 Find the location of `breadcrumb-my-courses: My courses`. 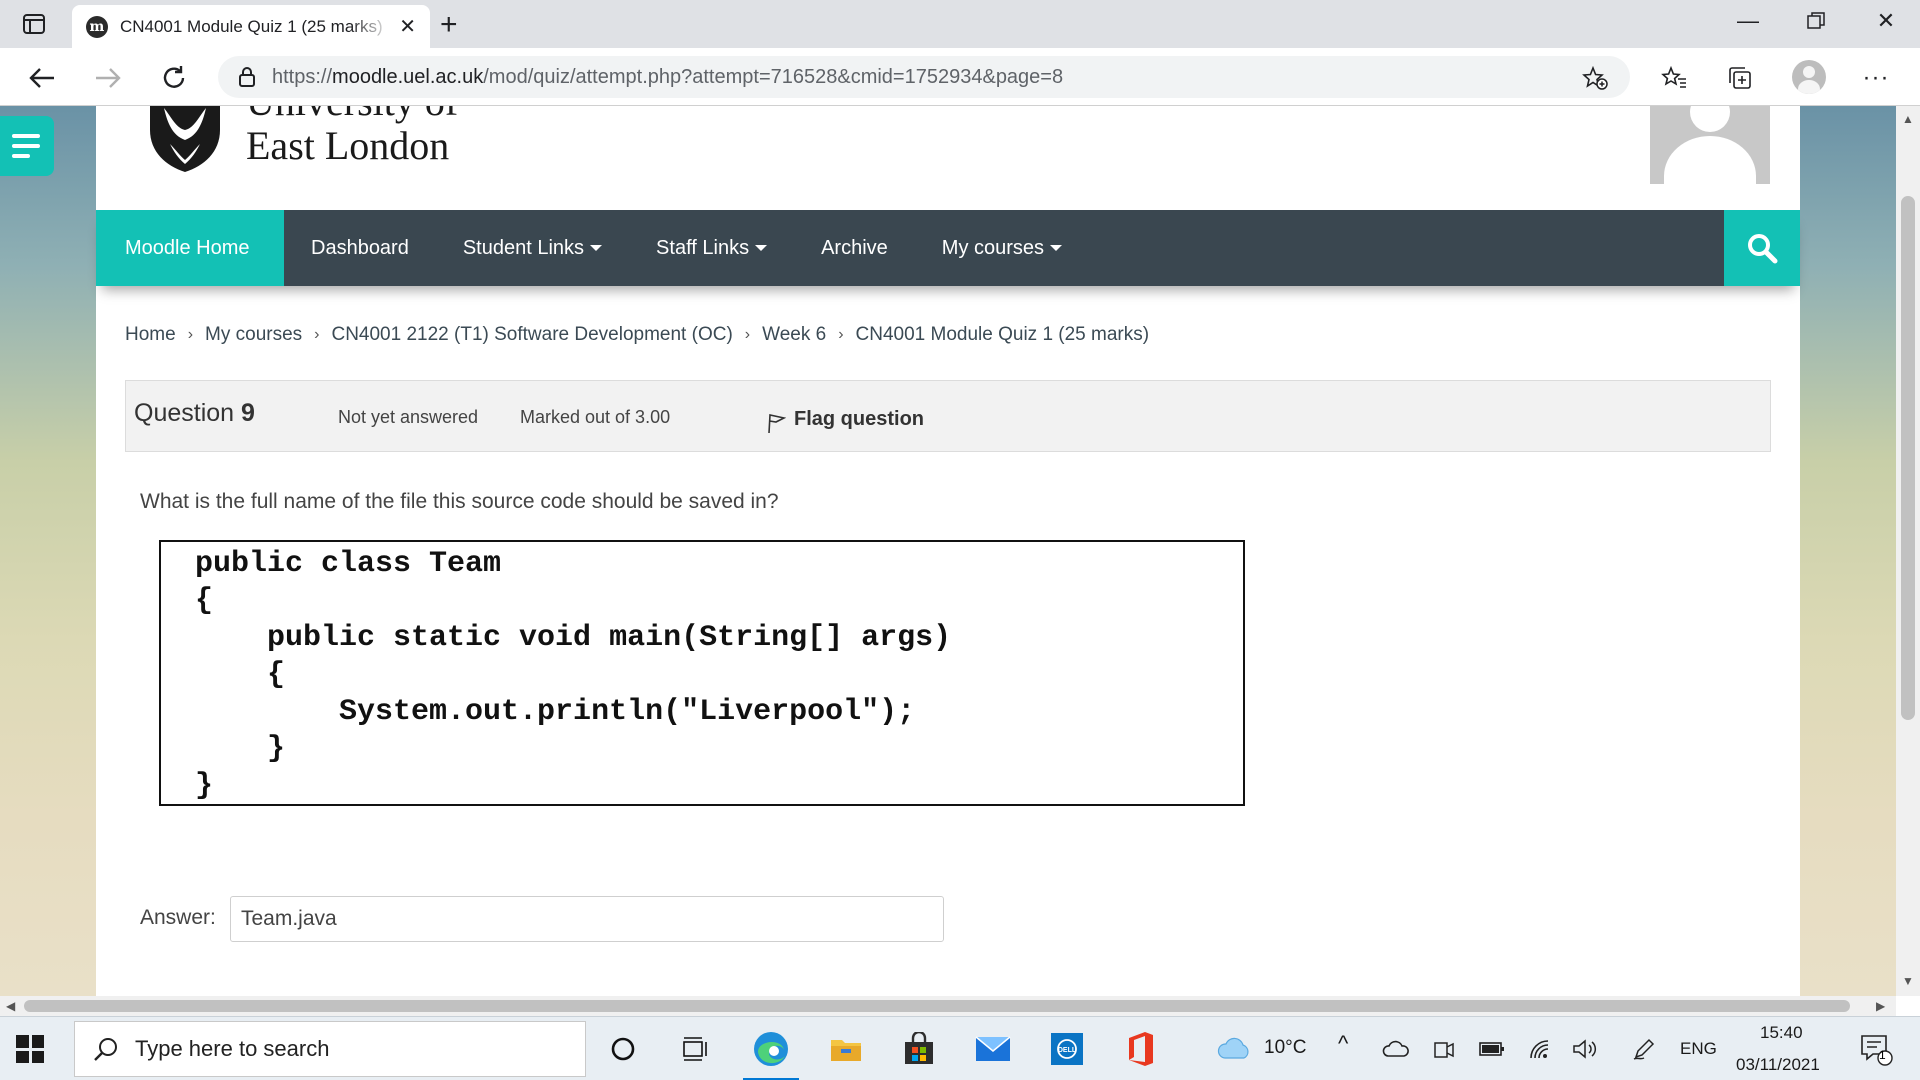

breadcrumb-my-courses: My courses is located at coordinates (253, 335).